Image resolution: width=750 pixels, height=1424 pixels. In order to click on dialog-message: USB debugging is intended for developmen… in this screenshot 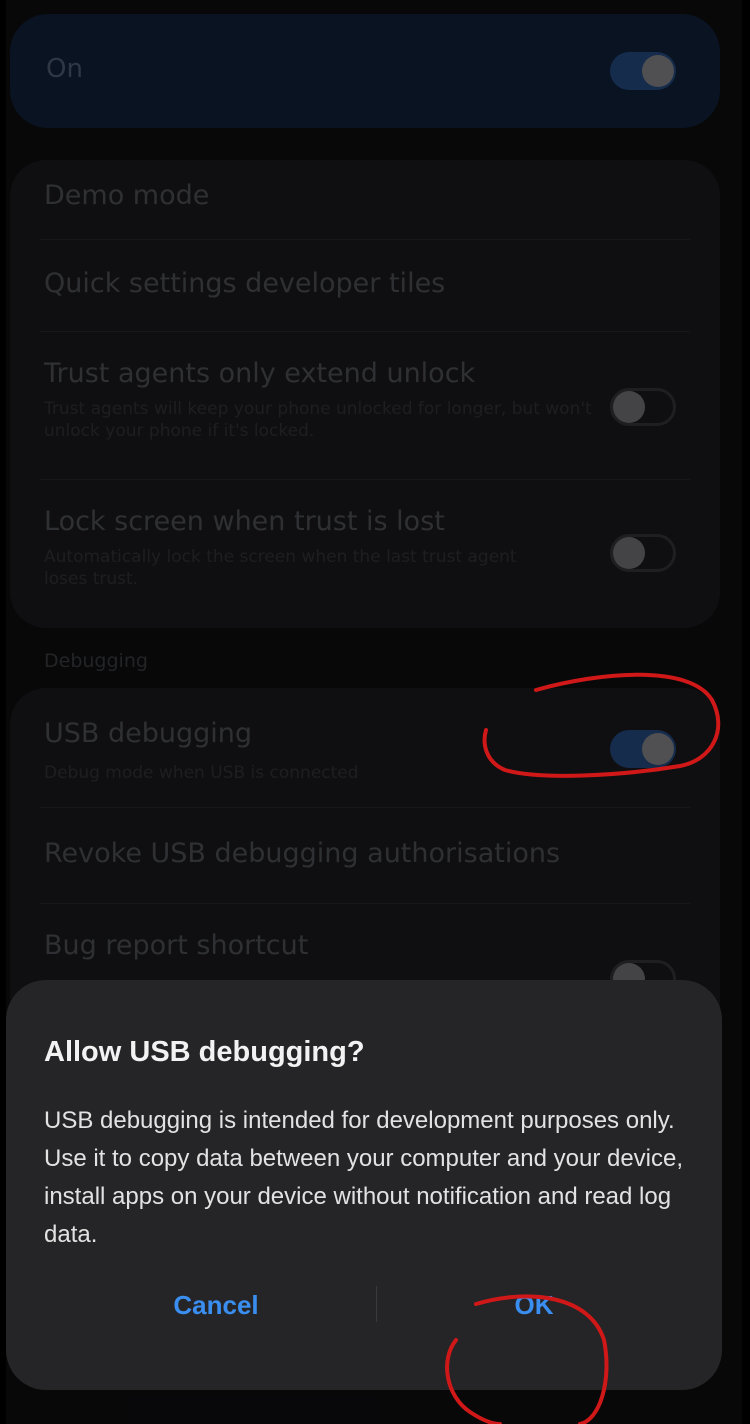, I will do `click(364, 1177)`.